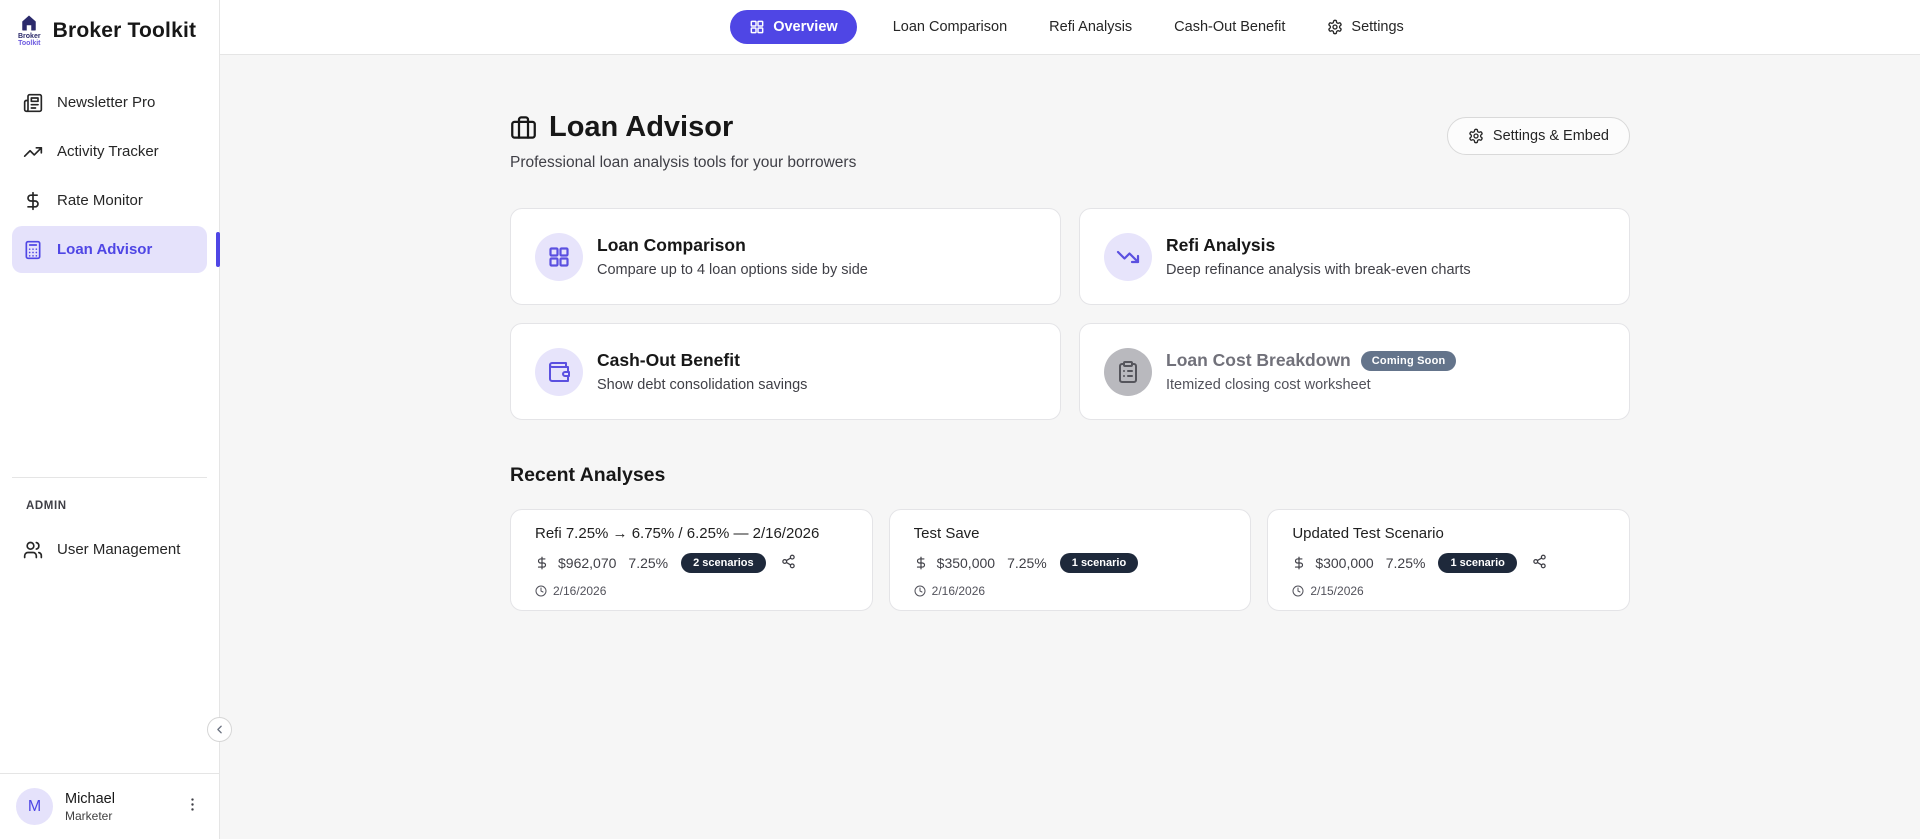 The image size is (1920, 839). What do you see at coordinates (966, 563) in the screenshot?
I see `analysis-amount: $350,000` at bounding box center [966, 563].